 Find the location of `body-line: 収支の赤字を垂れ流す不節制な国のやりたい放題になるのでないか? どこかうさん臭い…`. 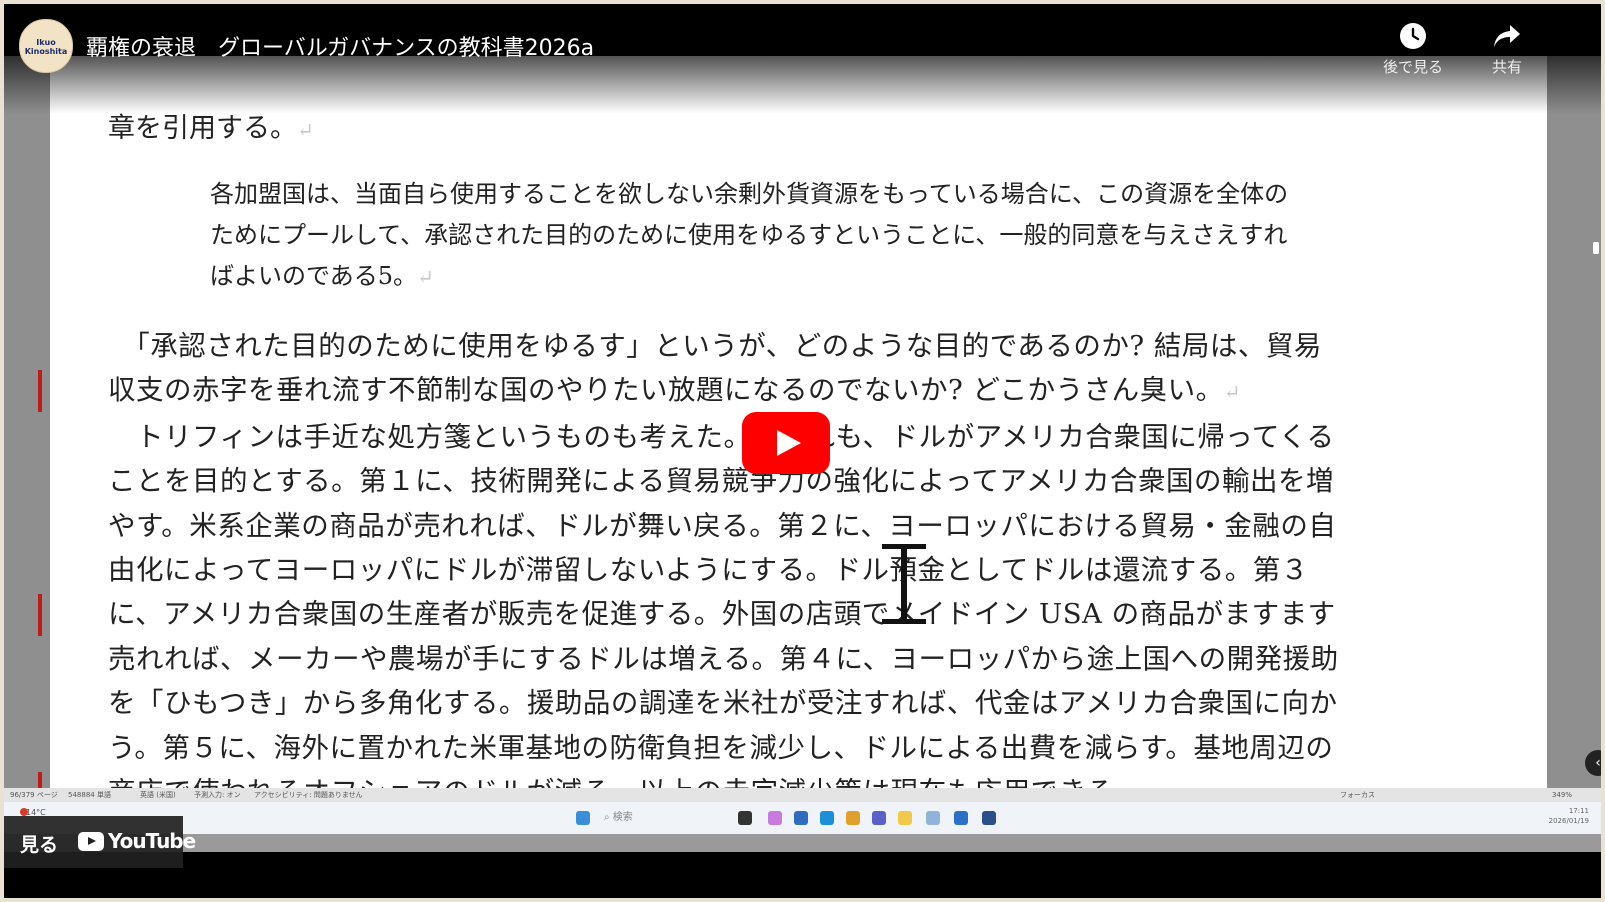

body-line: 収支の赤字を垂れ流す不節制な国のやりたい放題になるのでないか? どこかうさん臭い… is located at coordinates (674, 390).